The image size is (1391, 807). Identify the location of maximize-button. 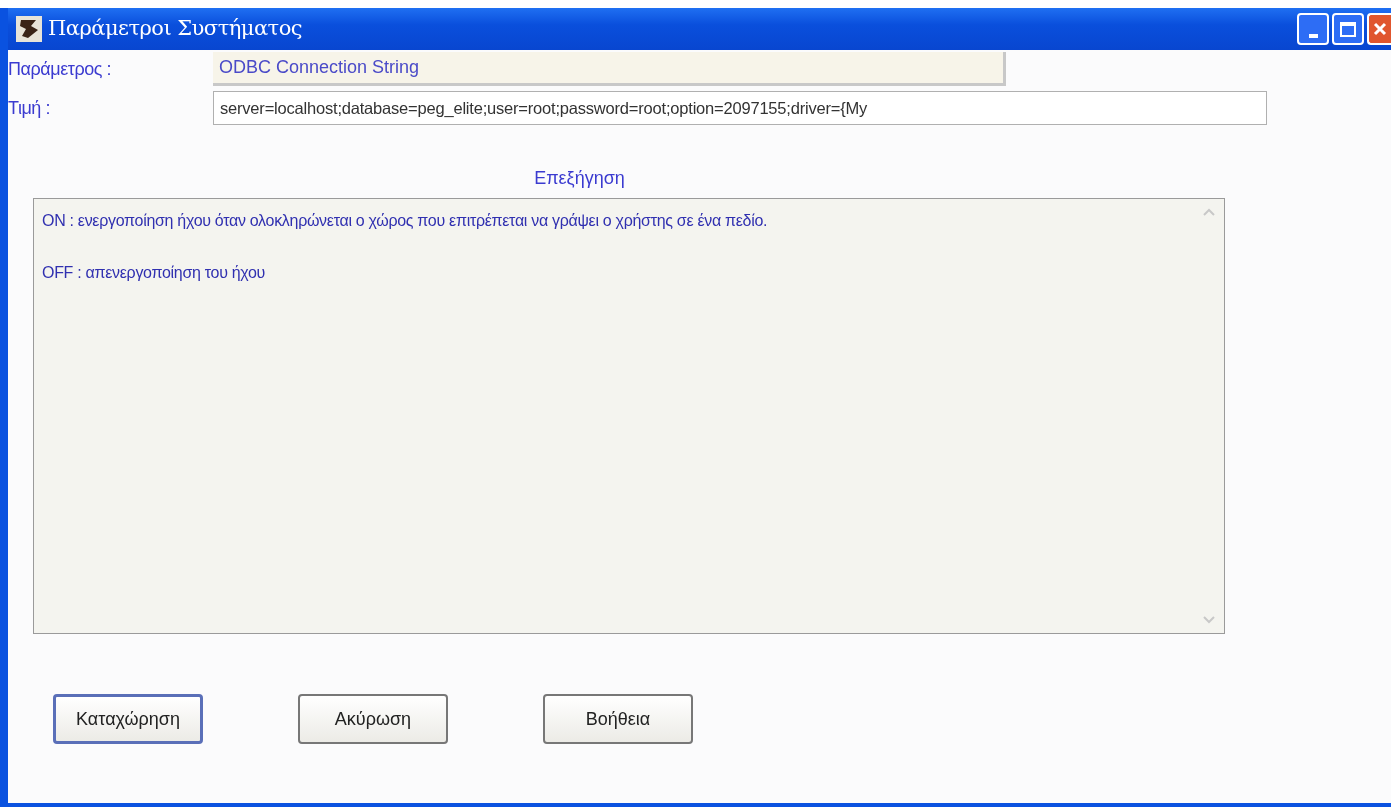
(1348, 29).